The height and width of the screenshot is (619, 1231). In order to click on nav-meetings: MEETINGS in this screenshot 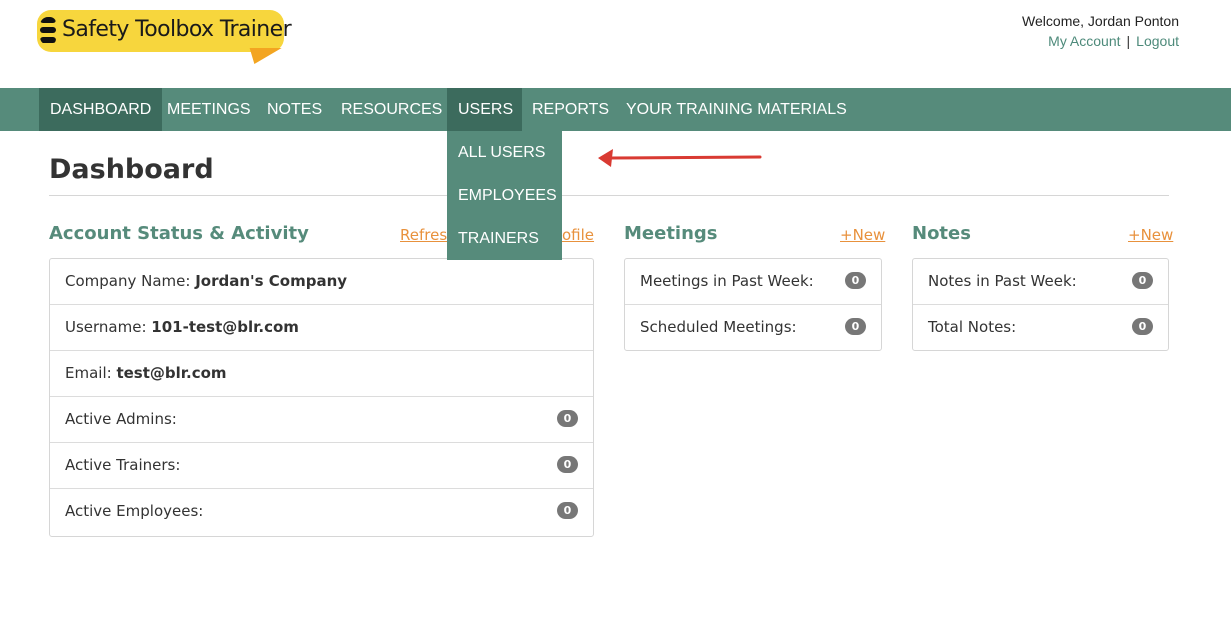, I will do `click(209, 109)`.